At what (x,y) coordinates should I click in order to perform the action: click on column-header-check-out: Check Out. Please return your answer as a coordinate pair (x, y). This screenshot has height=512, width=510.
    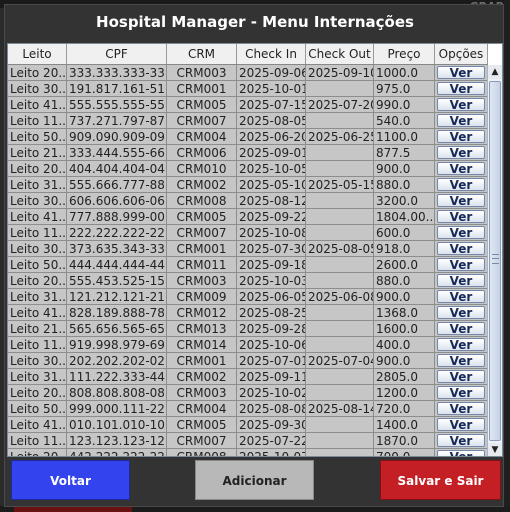
    Looking at the image, I should click on (340, 54).